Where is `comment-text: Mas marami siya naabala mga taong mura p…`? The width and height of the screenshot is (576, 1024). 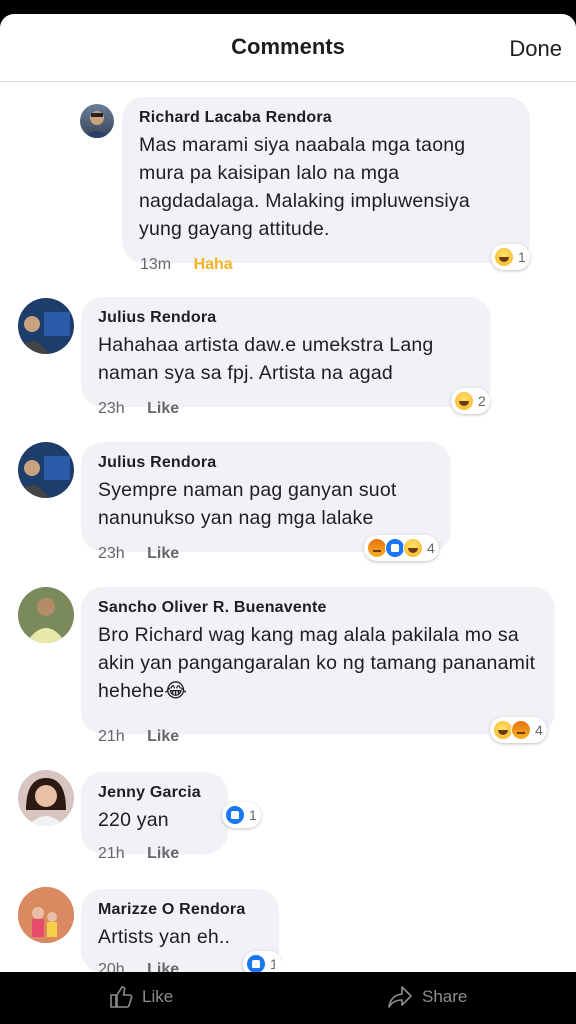 comment-text: Mas marami siya naabala mga taong mura p… is located at coordinates (304, 187).